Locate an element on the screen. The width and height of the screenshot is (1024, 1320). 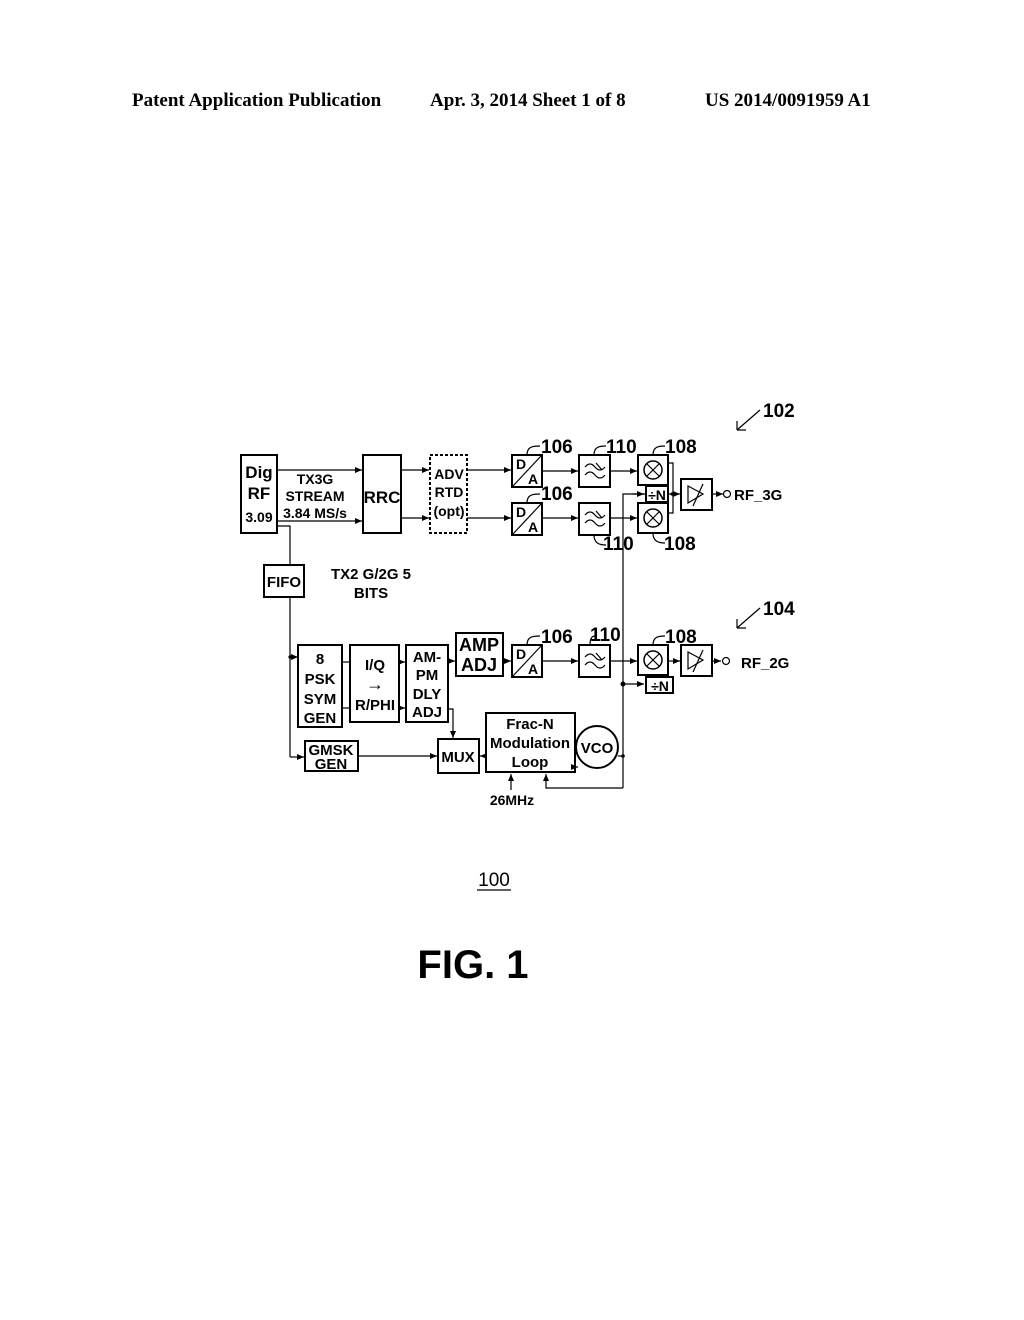
divider-2g-label: ÷N is located at coordinates (660, 686).